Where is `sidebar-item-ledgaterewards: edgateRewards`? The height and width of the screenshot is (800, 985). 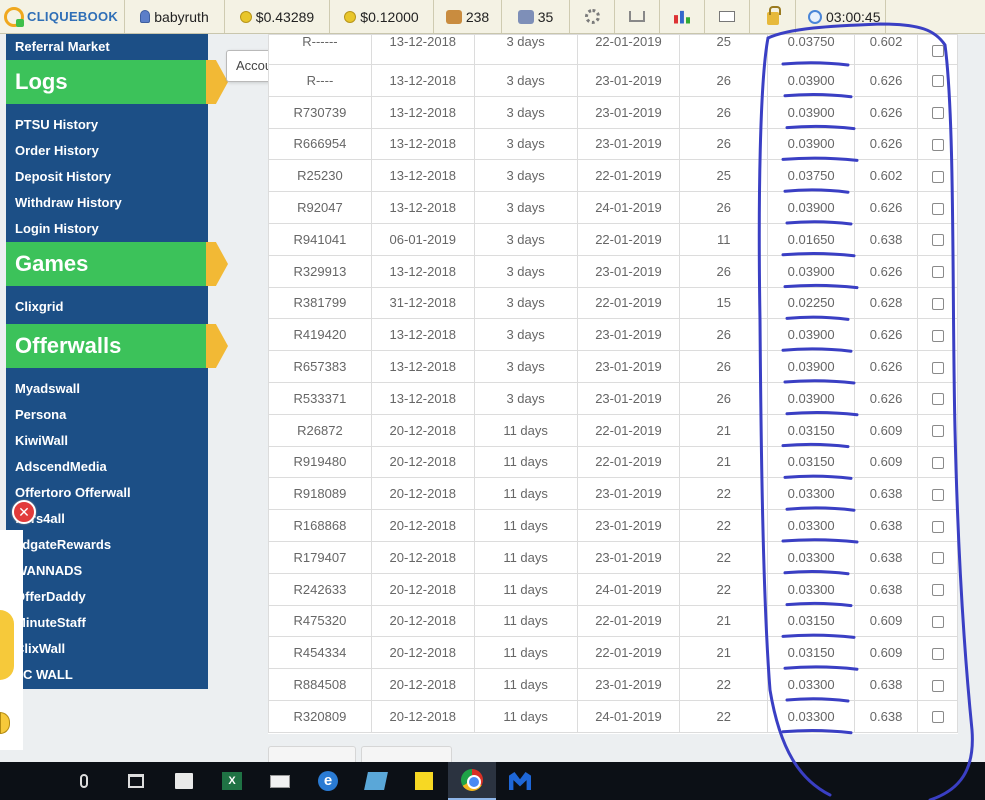
sidebar-item-ledgaterewards: edgateRewards is located at coordinates (107, 545).